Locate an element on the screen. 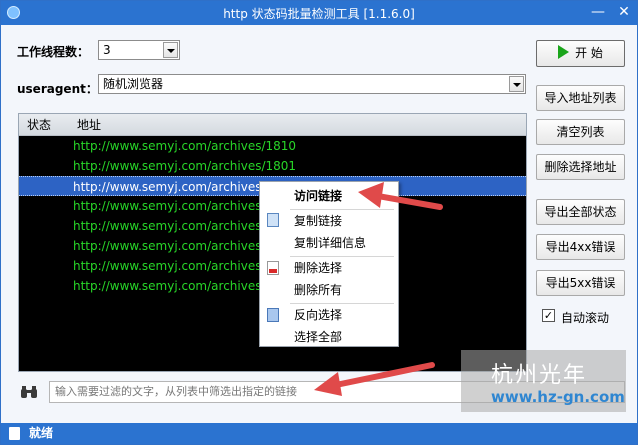 The width and height of the screenshot is (638, 445). start-label: 开 始 is located at coordinates (589, 53).